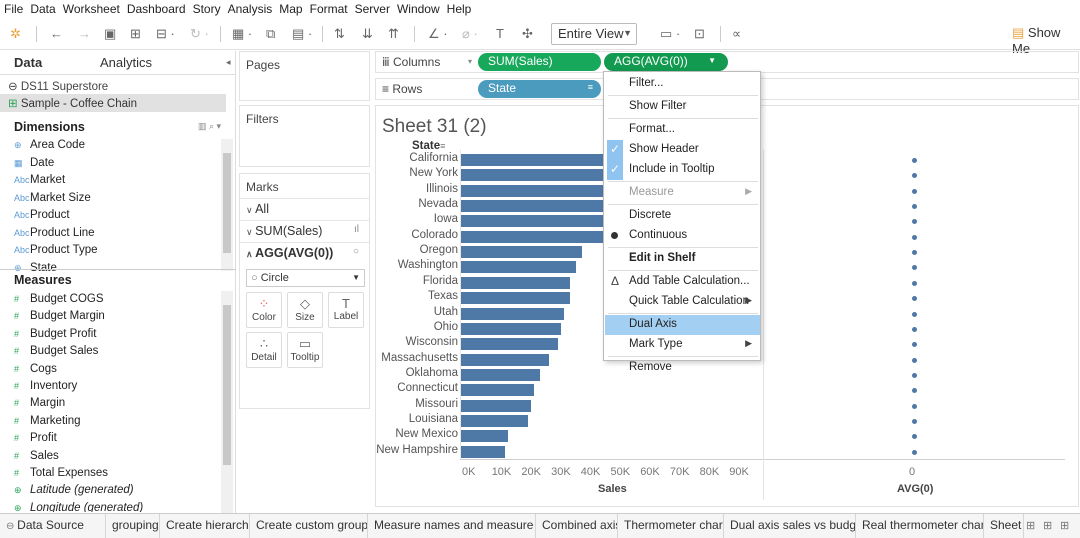 The image size is (1080, 538). Describe the element at coordinates (56, 33) in the screenshot. I see `back-icon: ←` at that location.